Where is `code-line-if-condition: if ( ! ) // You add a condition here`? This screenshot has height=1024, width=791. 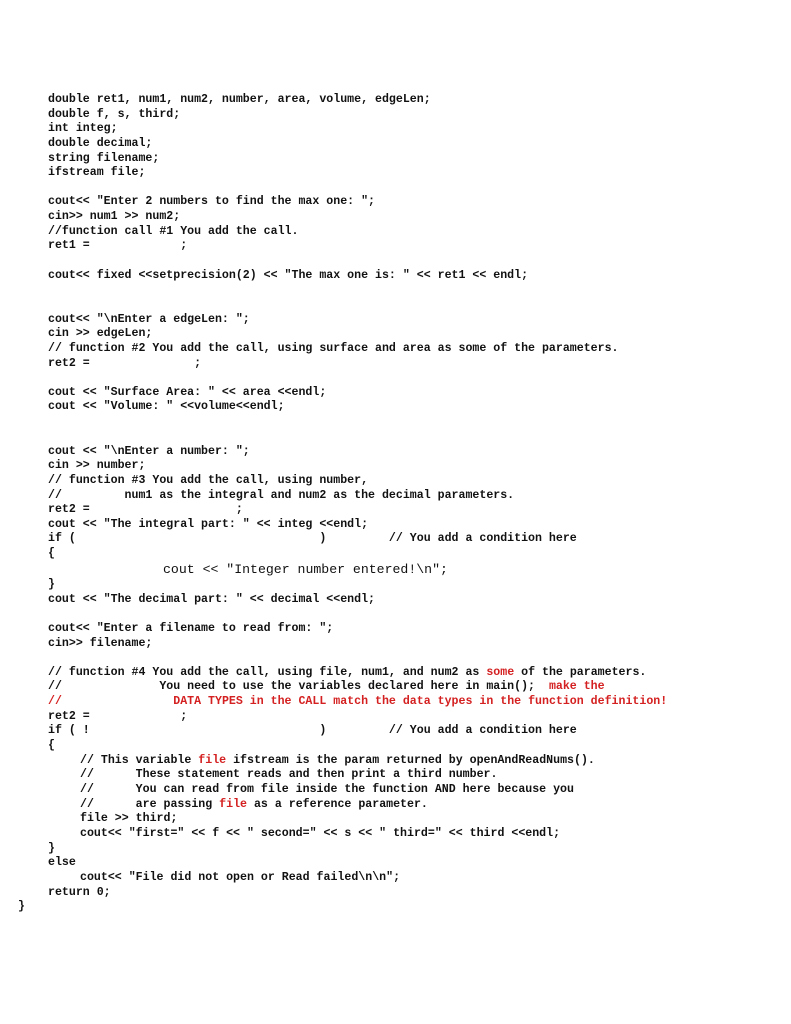
code-line-if-condition: if ( ! ) // You add a condition here is located at coordinates (312, 730).